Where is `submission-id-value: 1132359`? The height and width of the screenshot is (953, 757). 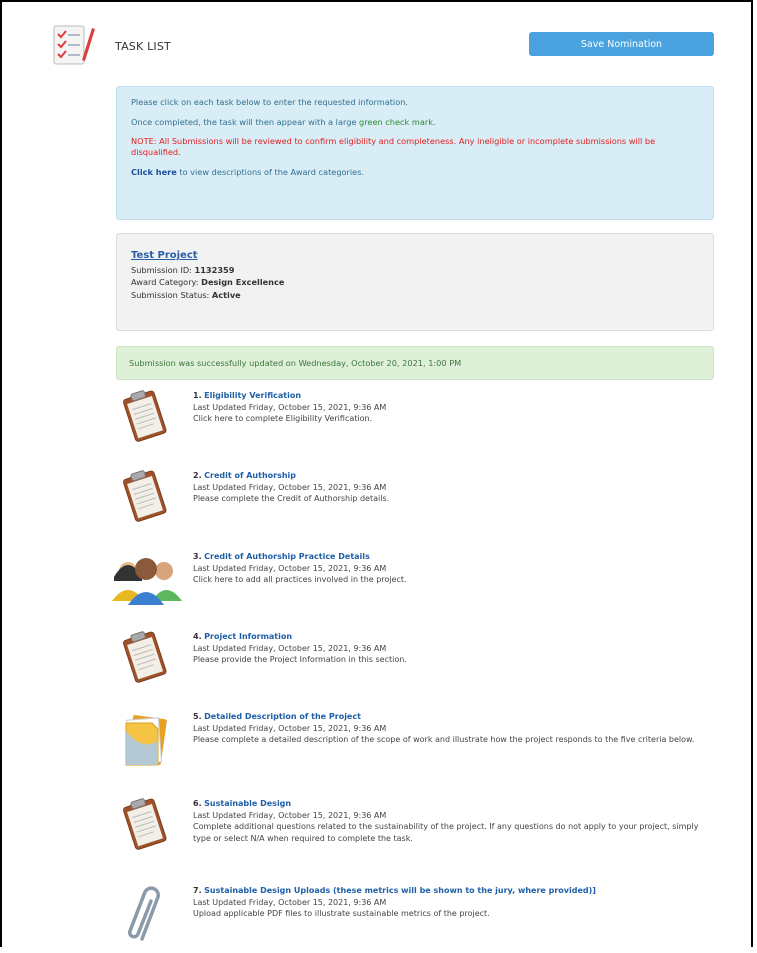
submission-id-value: 1132359 is located at coordinates (214, 269).